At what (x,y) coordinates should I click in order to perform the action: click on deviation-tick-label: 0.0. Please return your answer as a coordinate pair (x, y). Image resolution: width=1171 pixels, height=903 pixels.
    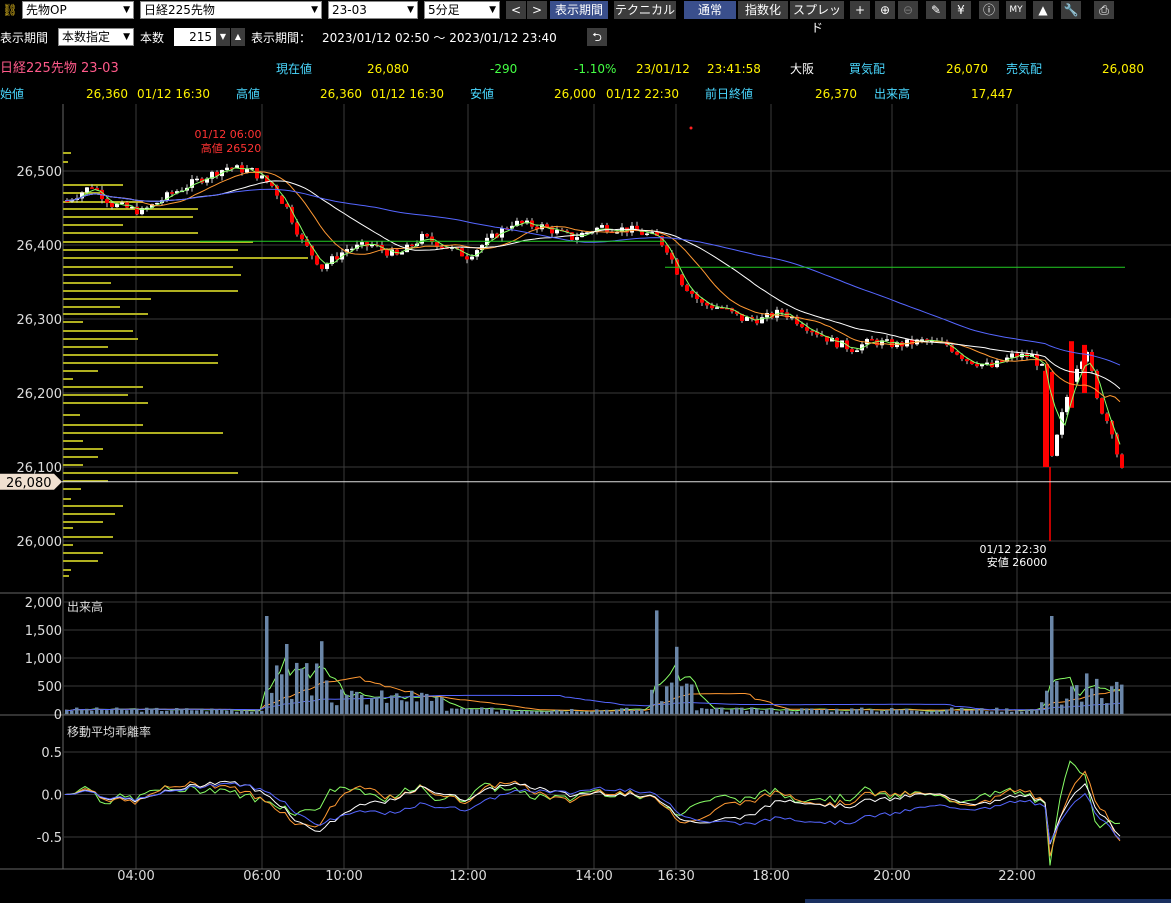
    Looking at the image, I should click on (51, 796).